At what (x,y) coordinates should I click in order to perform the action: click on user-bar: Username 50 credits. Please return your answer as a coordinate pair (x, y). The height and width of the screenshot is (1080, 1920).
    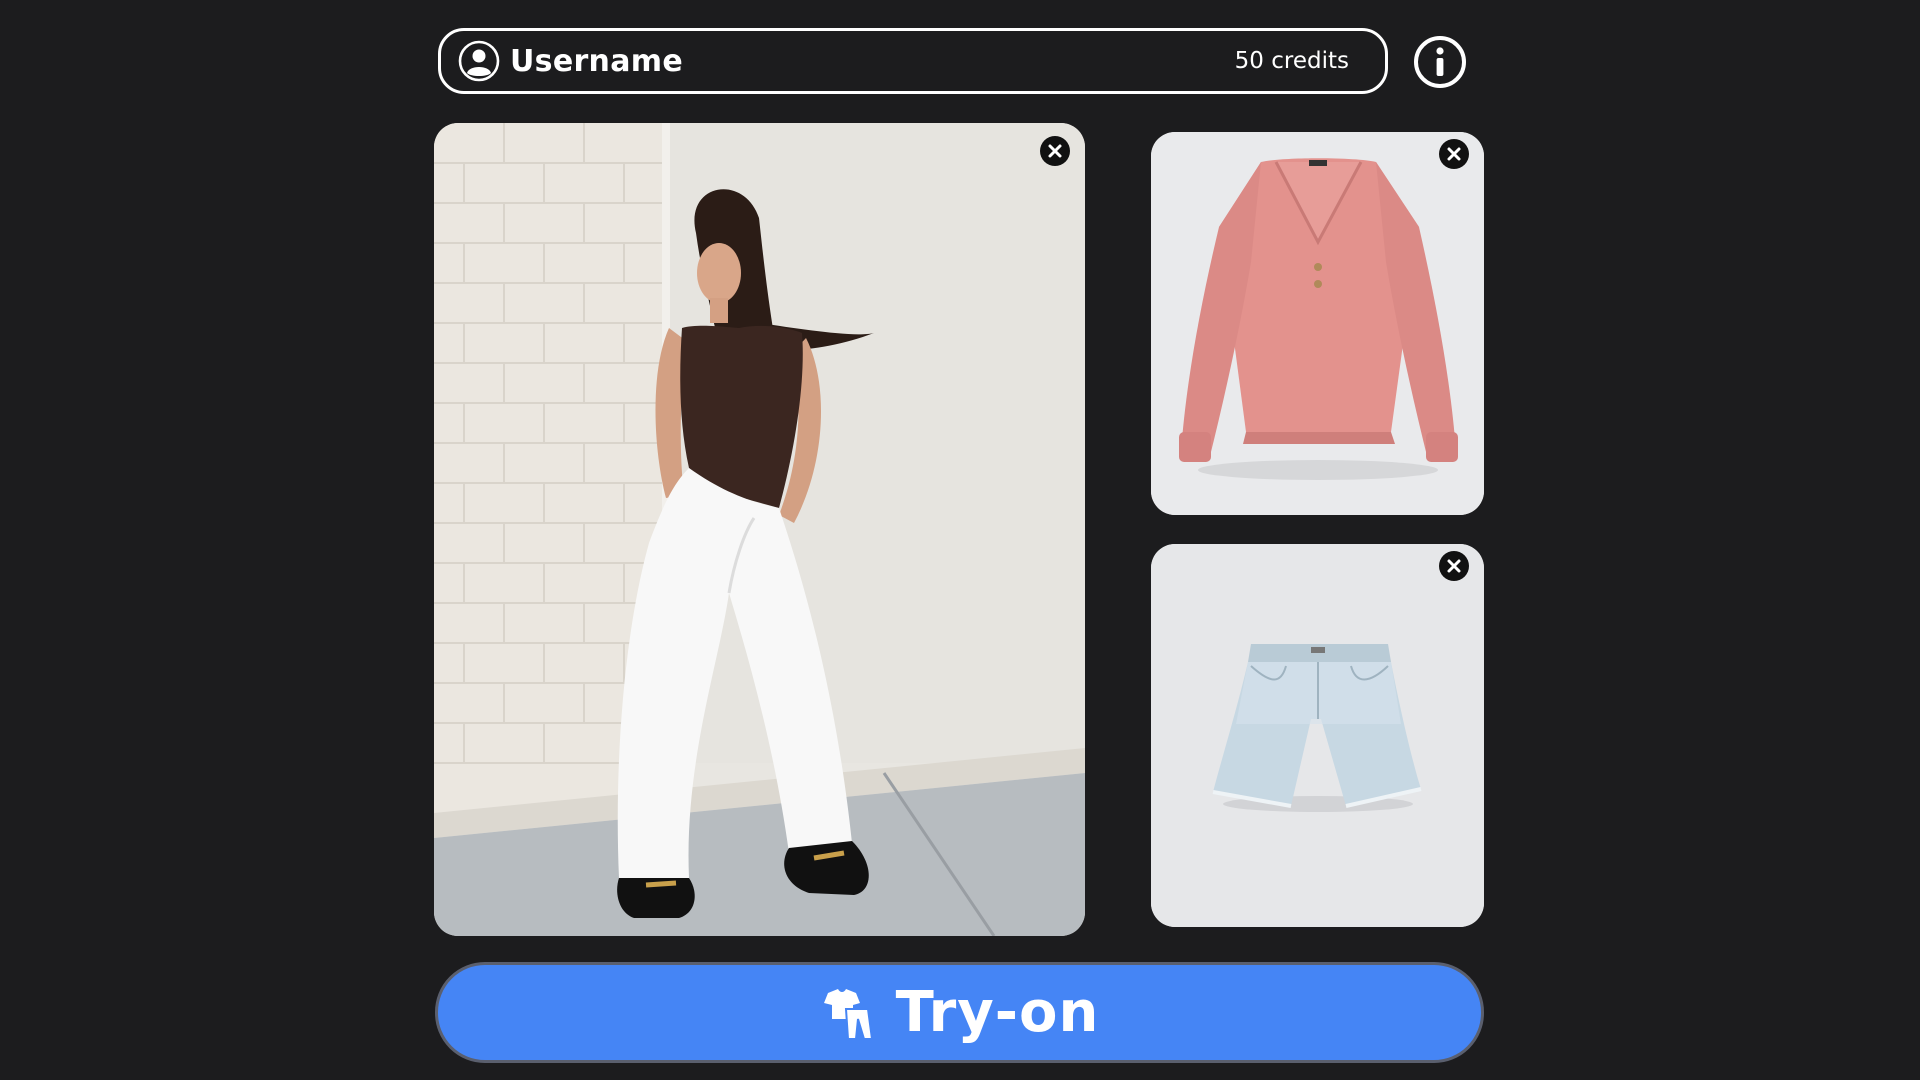
    Looking at the image, I should click on (913, 61).